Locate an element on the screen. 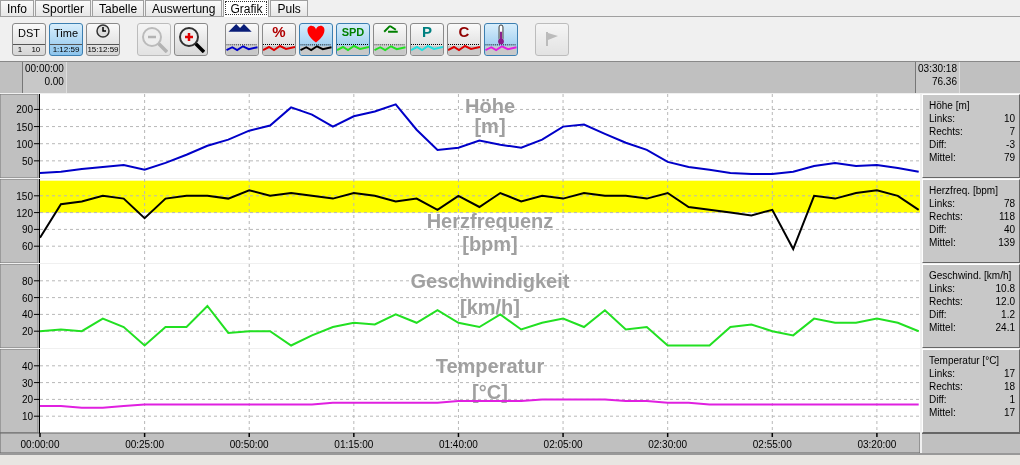 The height and width of the screenshot is (465, 1020). chart-title: Herzfrequenz [bpm] is located at coordinates (490, 232).